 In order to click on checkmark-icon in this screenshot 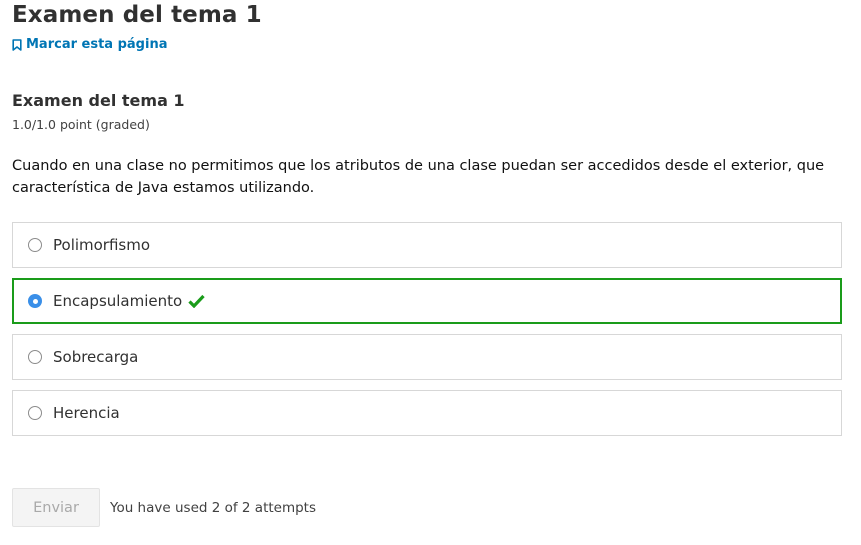, I will do `click(196, 301)`.